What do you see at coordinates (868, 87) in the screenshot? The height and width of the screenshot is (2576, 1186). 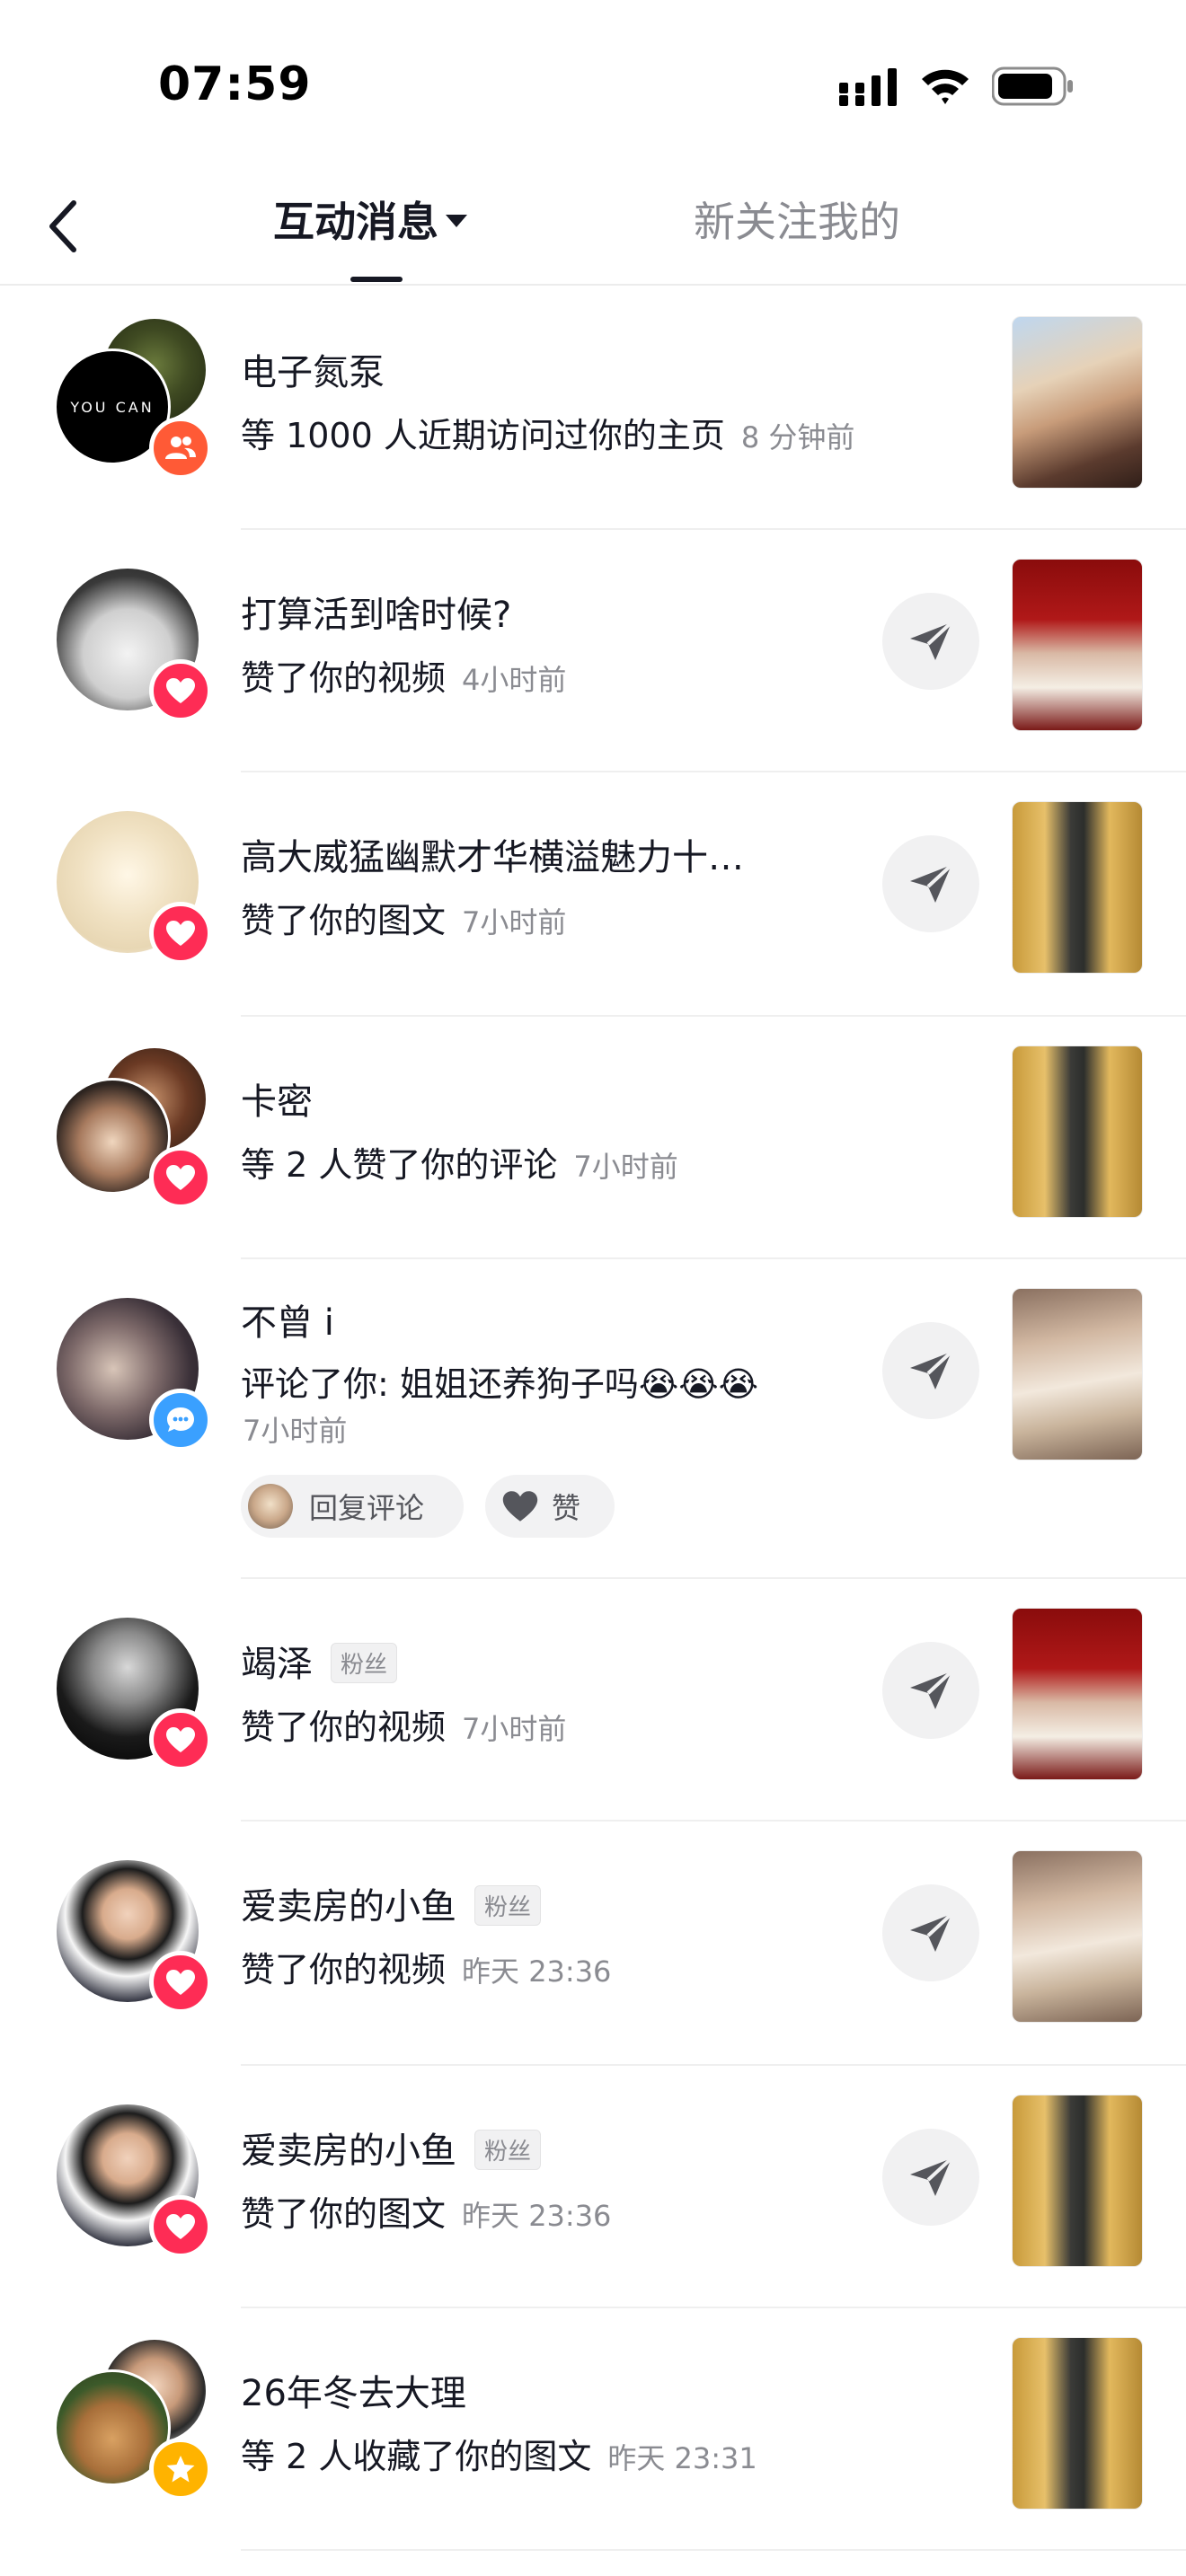 I see `cellular-signal-icon` at bounding box center [868, 87].